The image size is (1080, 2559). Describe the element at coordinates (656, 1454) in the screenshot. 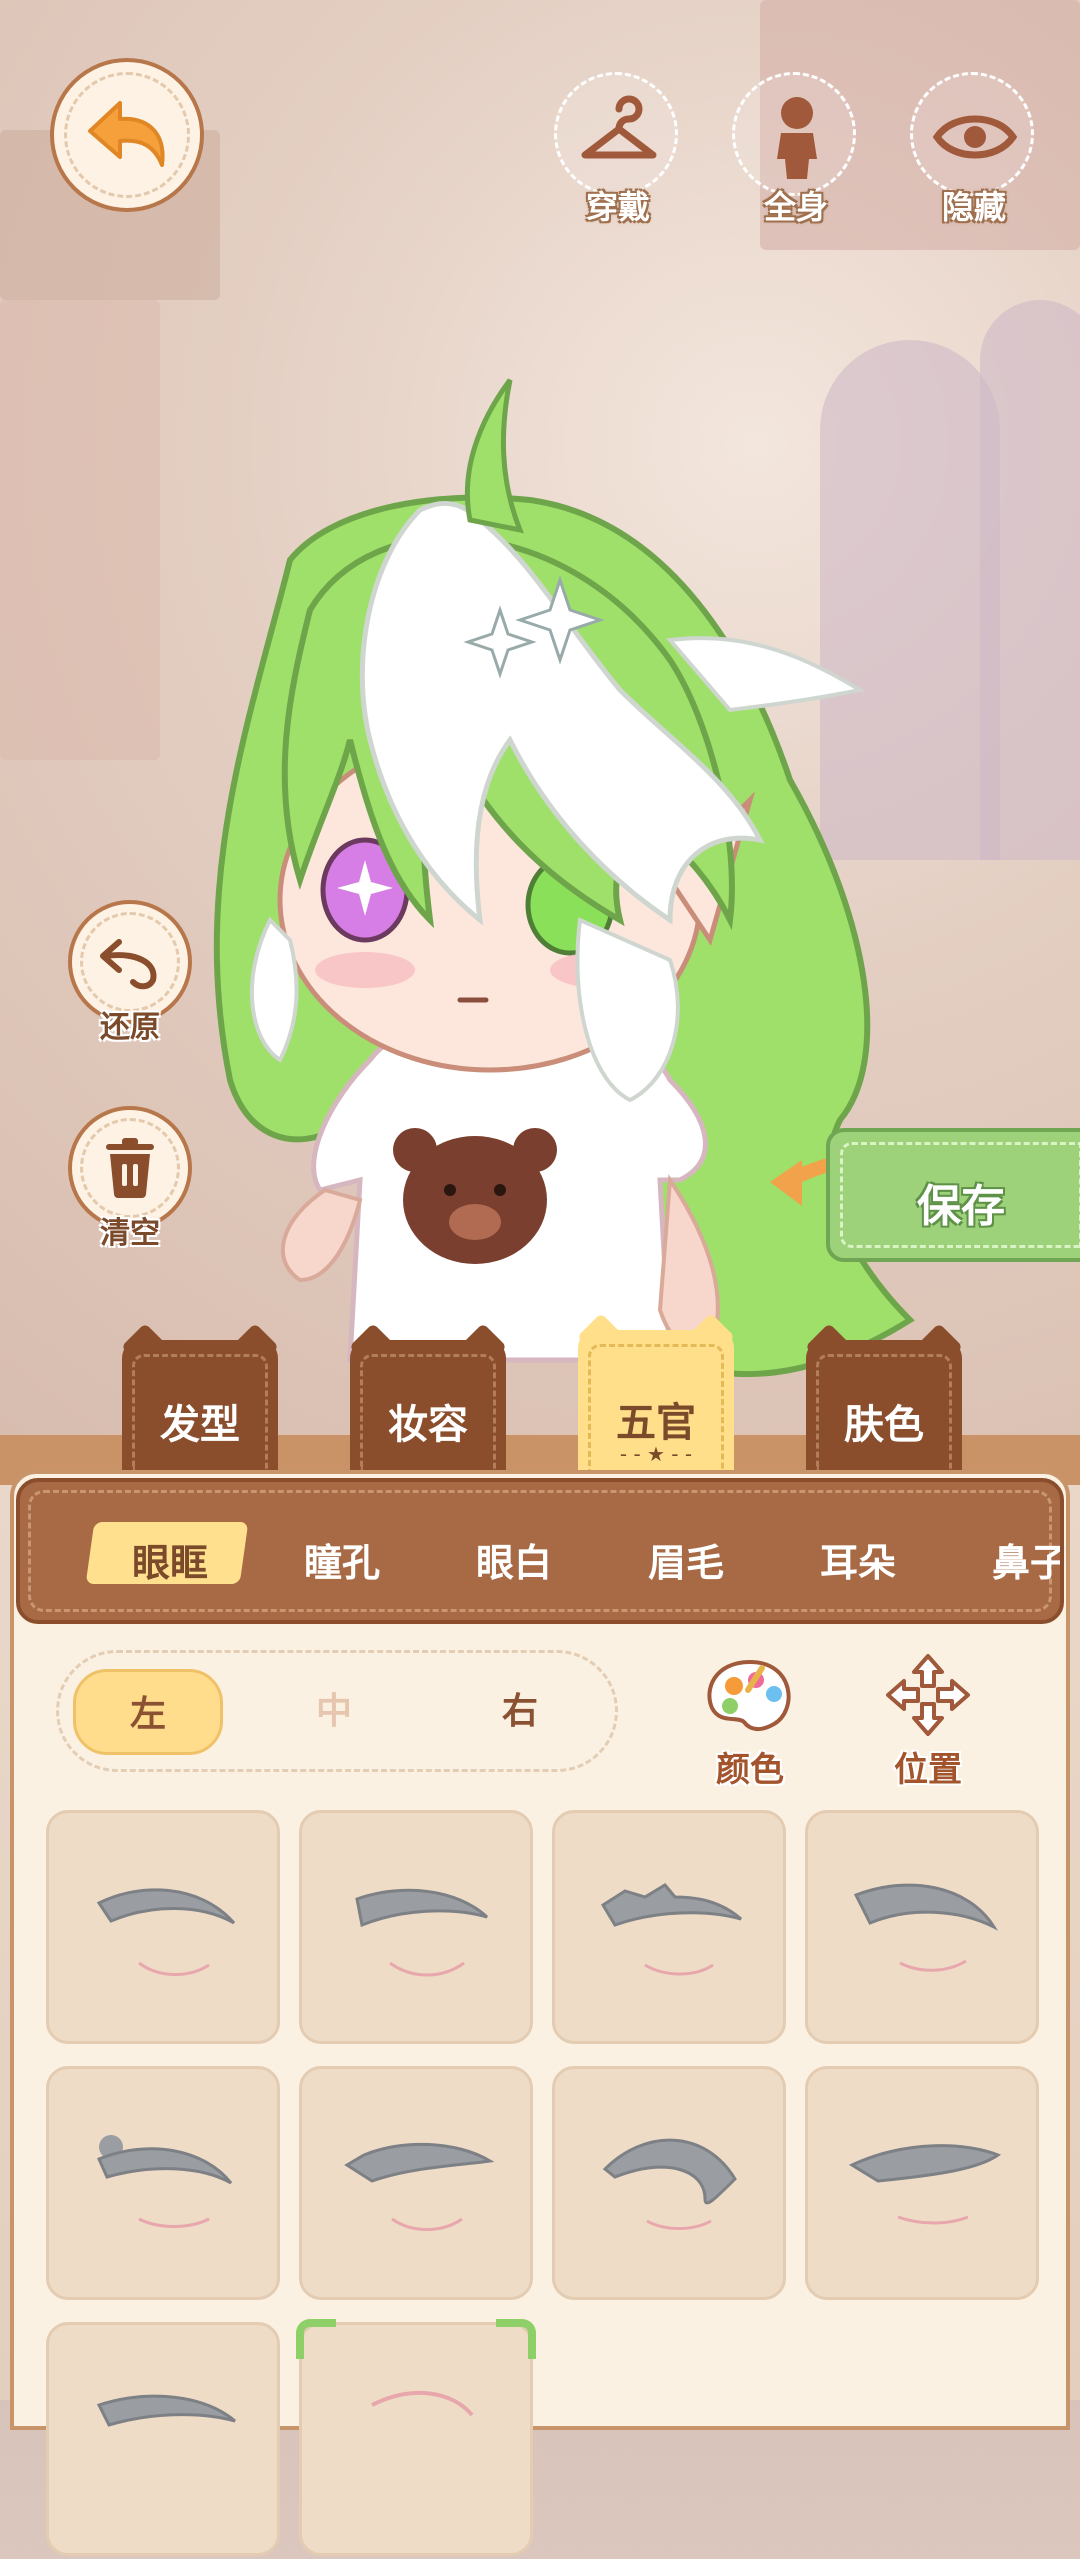

I see `star-icon: - - ★ - -` at that location.